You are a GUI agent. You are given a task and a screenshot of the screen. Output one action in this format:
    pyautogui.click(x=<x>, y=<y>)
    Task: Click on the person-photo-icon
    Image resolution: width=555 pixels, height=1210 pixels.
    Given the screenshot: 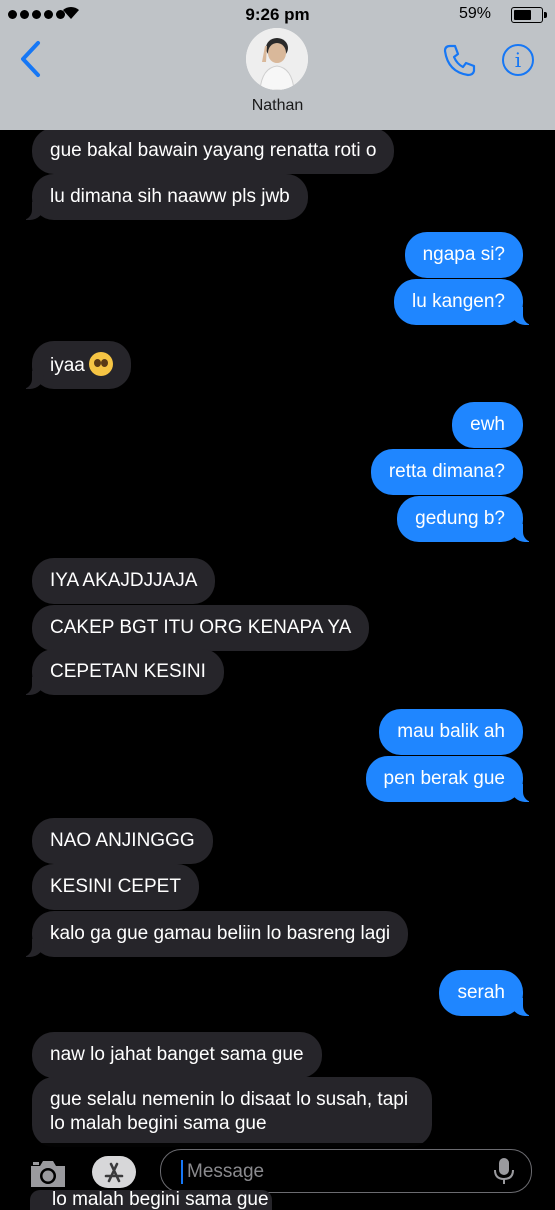 What is the action you would take?
    pyautogui.click(x=277, y=59)
    